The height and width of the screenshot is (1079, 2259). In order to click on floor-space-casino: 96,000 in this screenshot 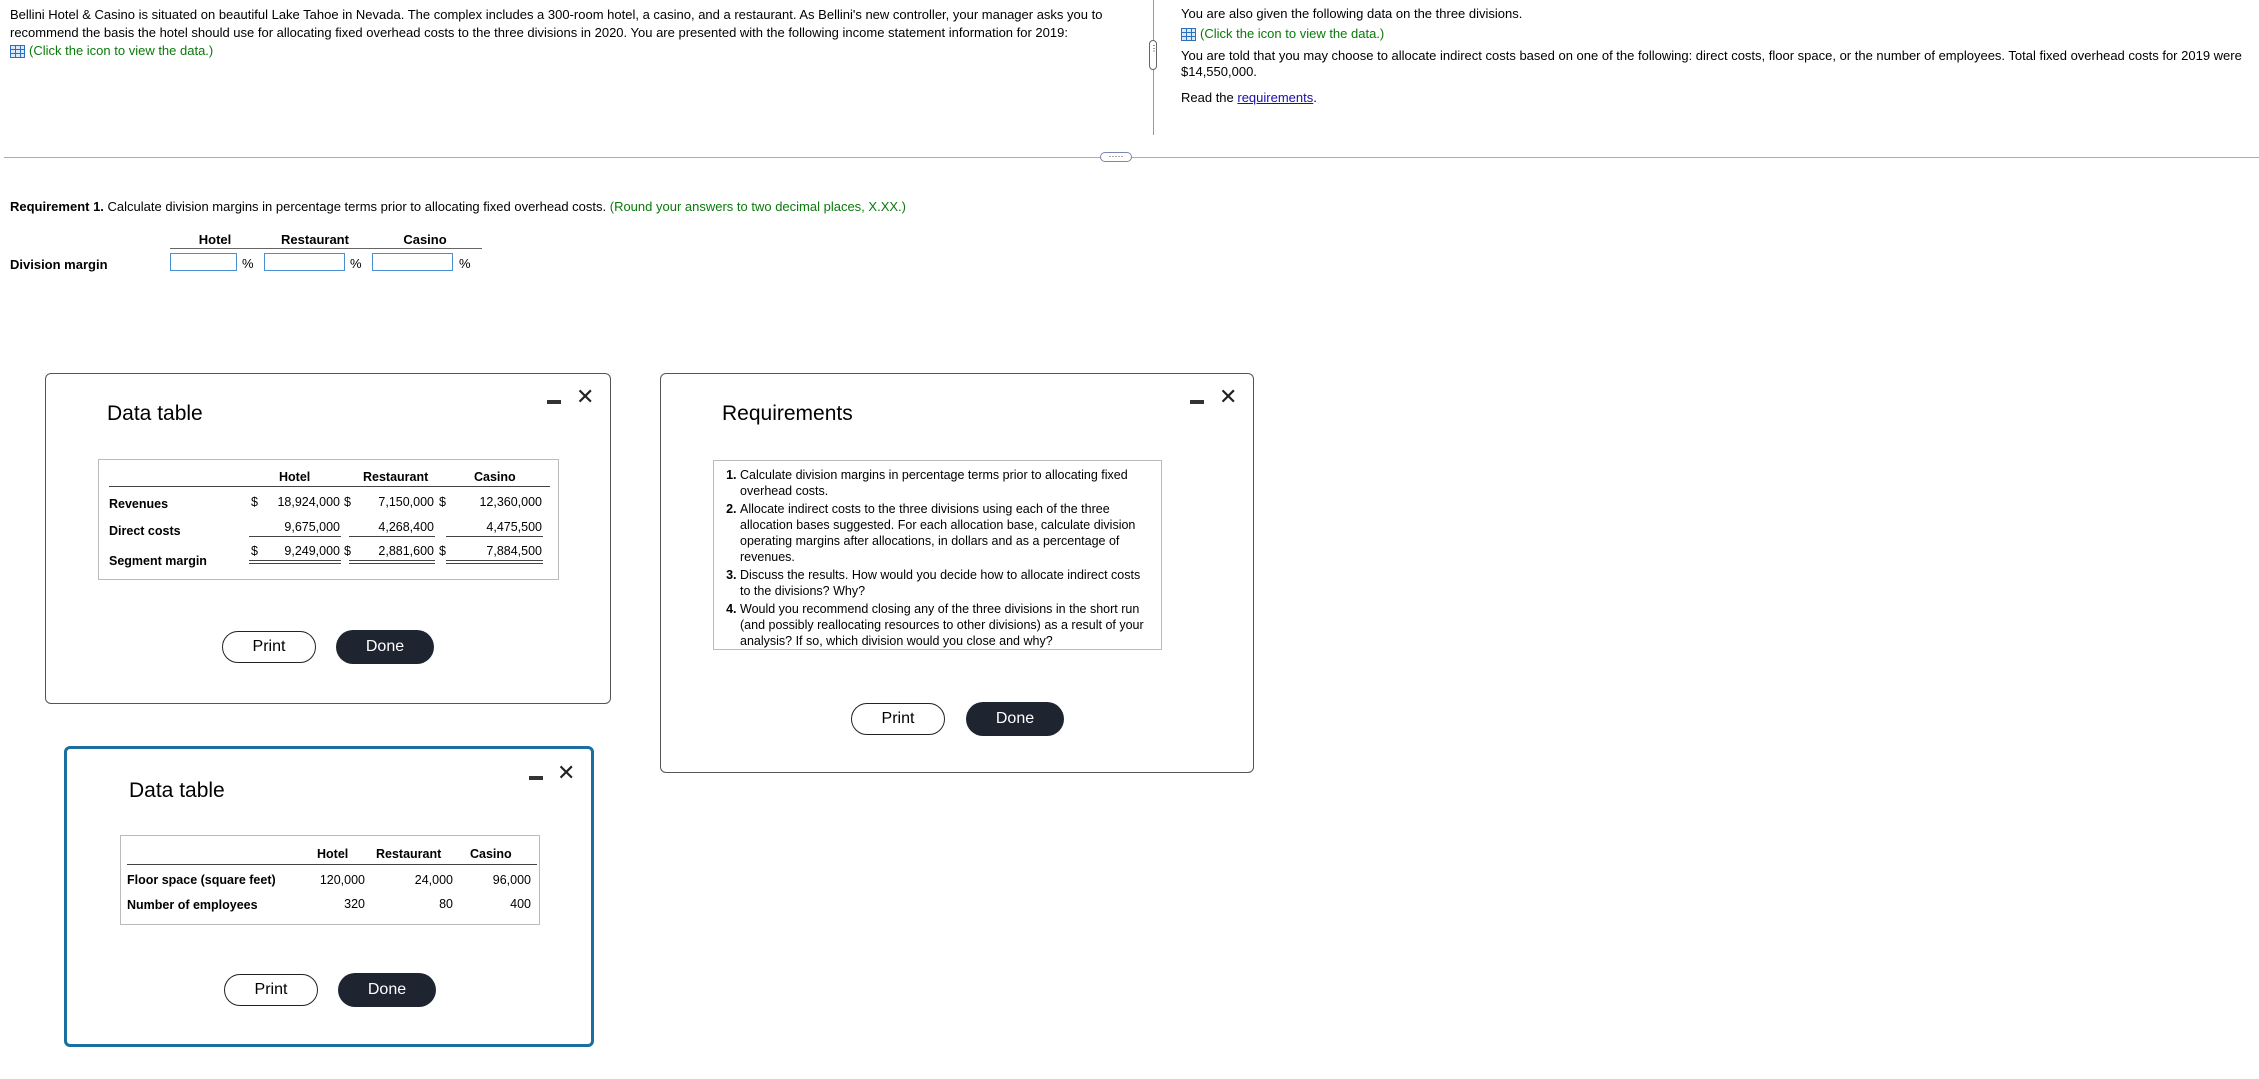, I will do `click(511, 880)`.